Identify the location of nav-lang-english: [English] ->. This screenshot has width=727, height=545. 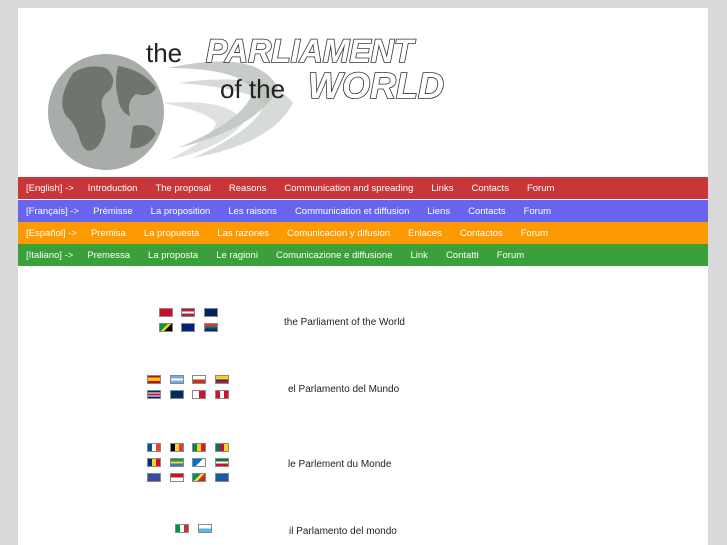
(50, 188).